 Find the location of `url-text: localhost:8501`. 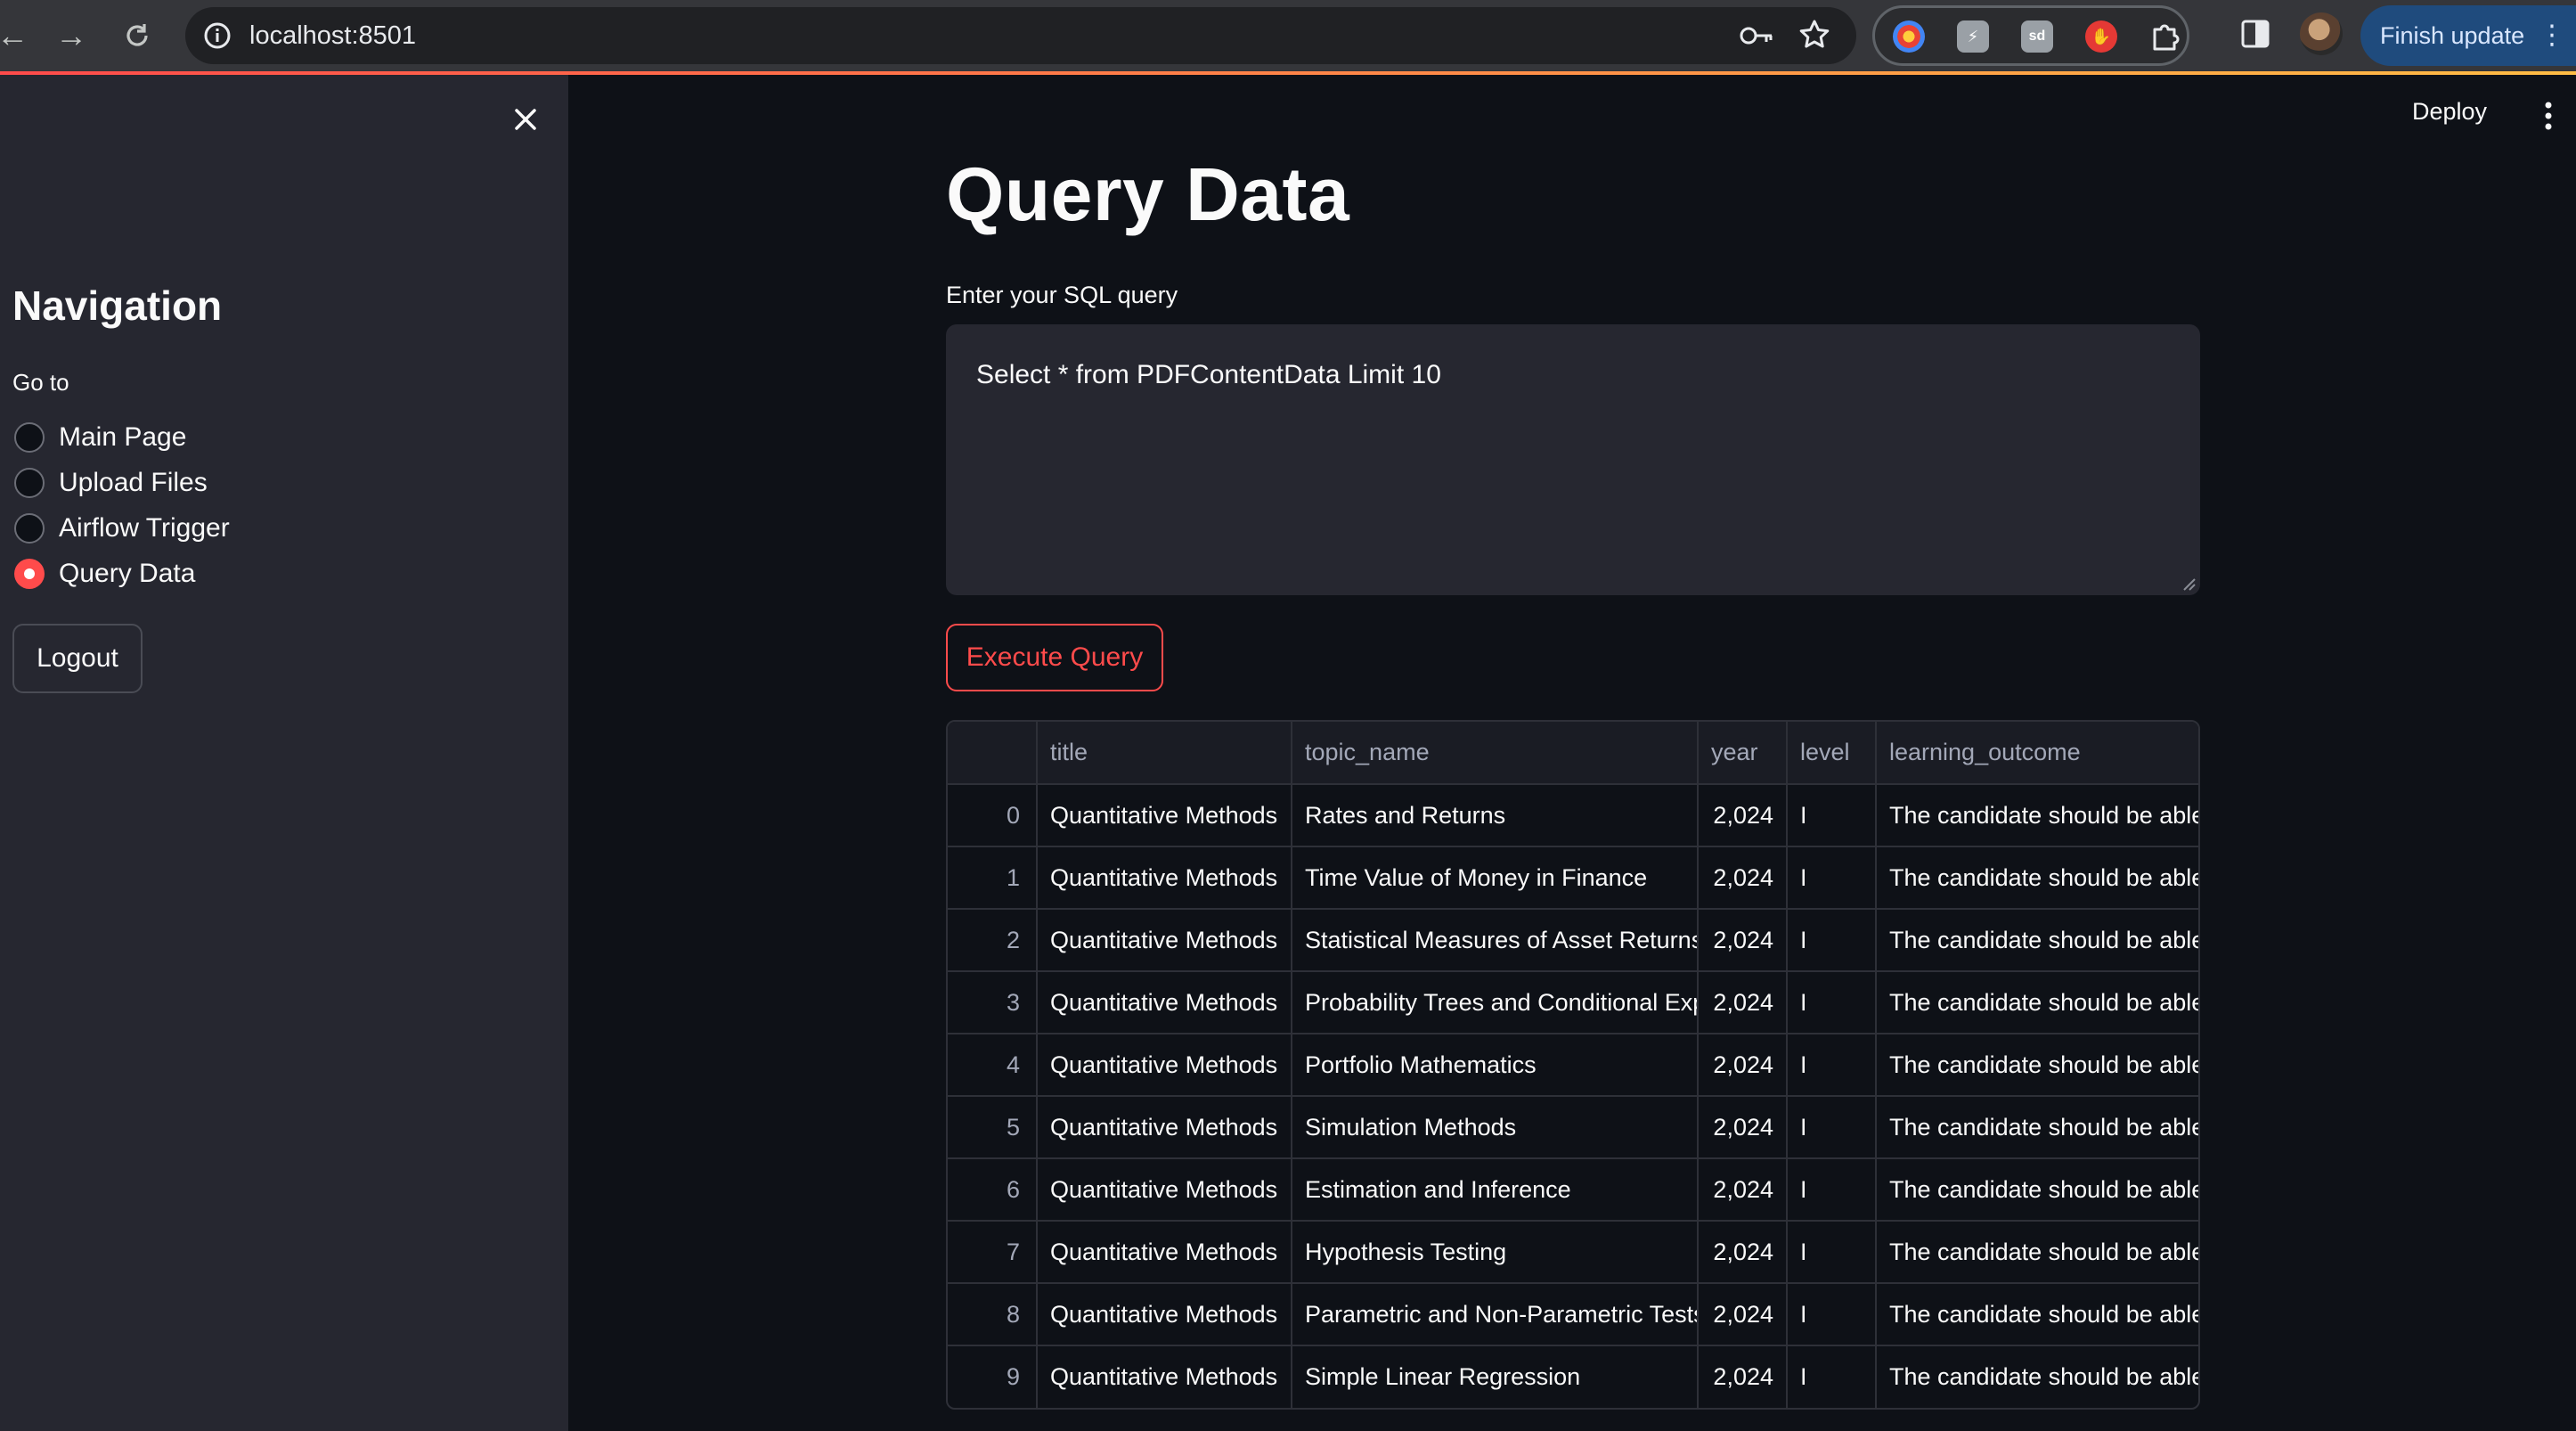

url-text: localhost:8501 is located at coordinates (332, 36).